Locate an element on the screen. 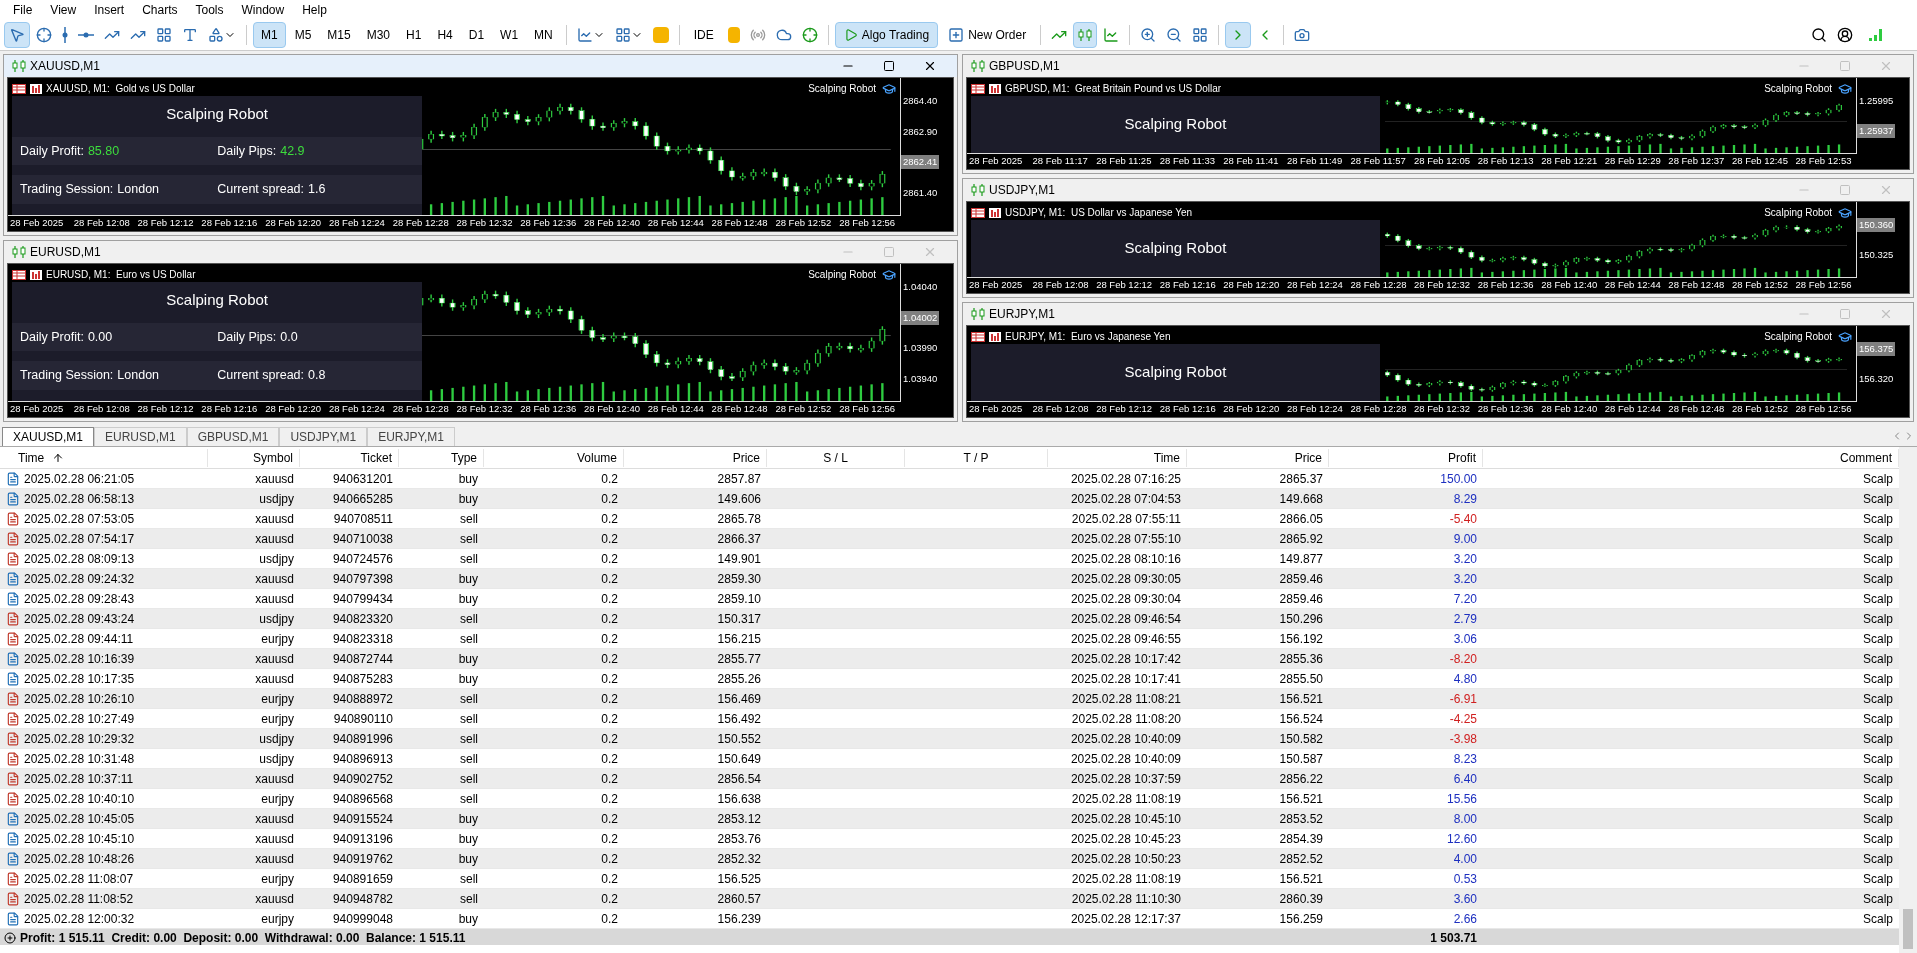 The image size is (1917, 953). menu-item: File is located at coordinates (23, 10).